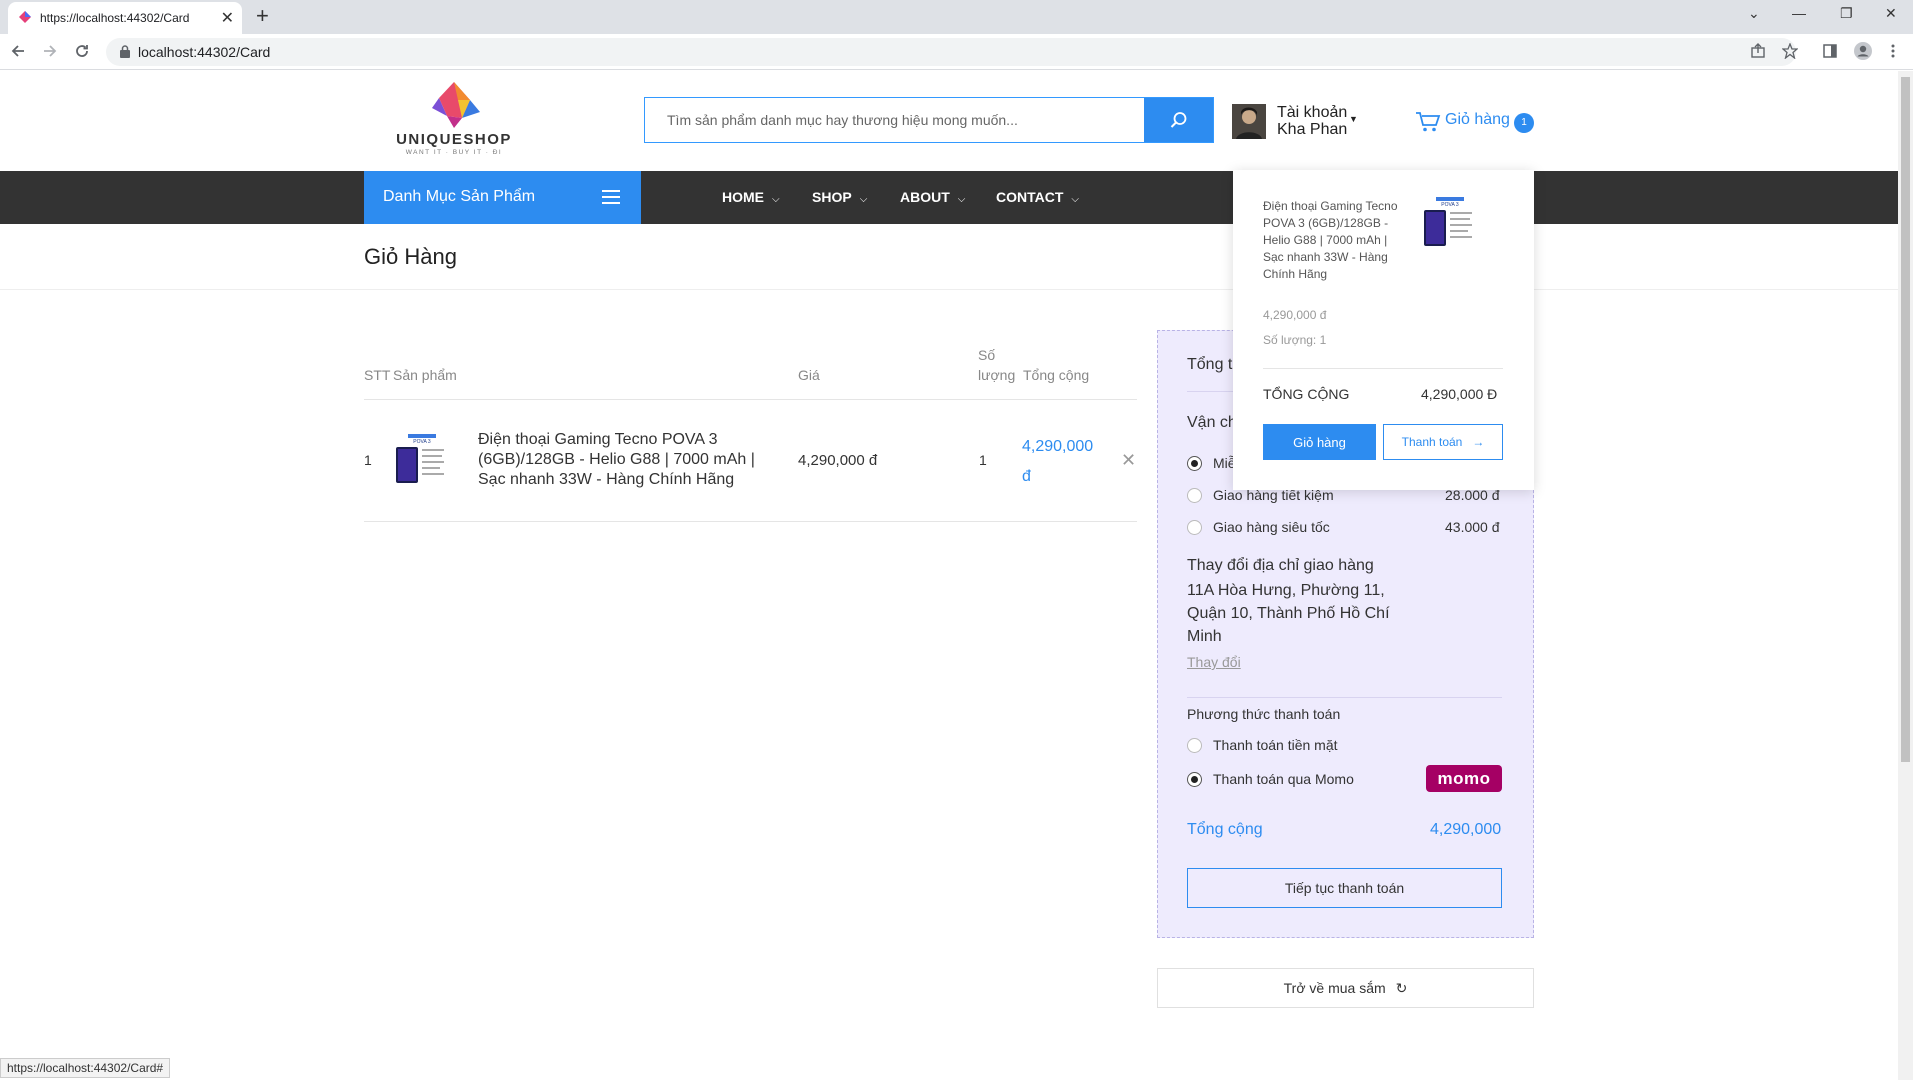  What do you see at coordinates (1905, 419) in the screenshot?
I see `scrollbar-thumb` at bounding box center [1905, 419].